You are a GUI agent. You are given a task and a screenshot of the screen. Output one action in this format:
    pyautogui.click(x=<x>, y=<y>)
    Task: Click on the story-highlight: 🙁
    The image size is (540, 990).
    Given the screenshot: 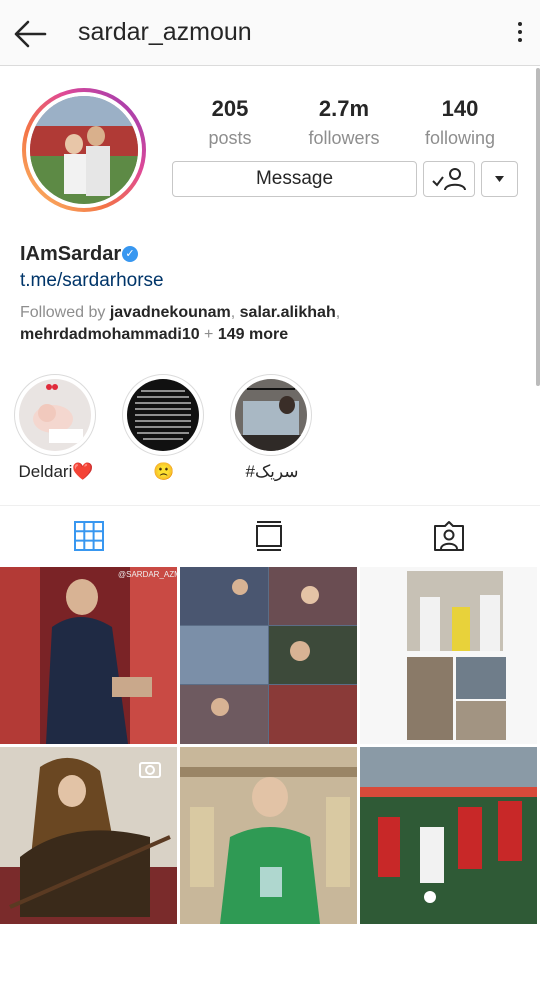 What is the action you would take?
    pyautogui.click(x=165, y=427)
    